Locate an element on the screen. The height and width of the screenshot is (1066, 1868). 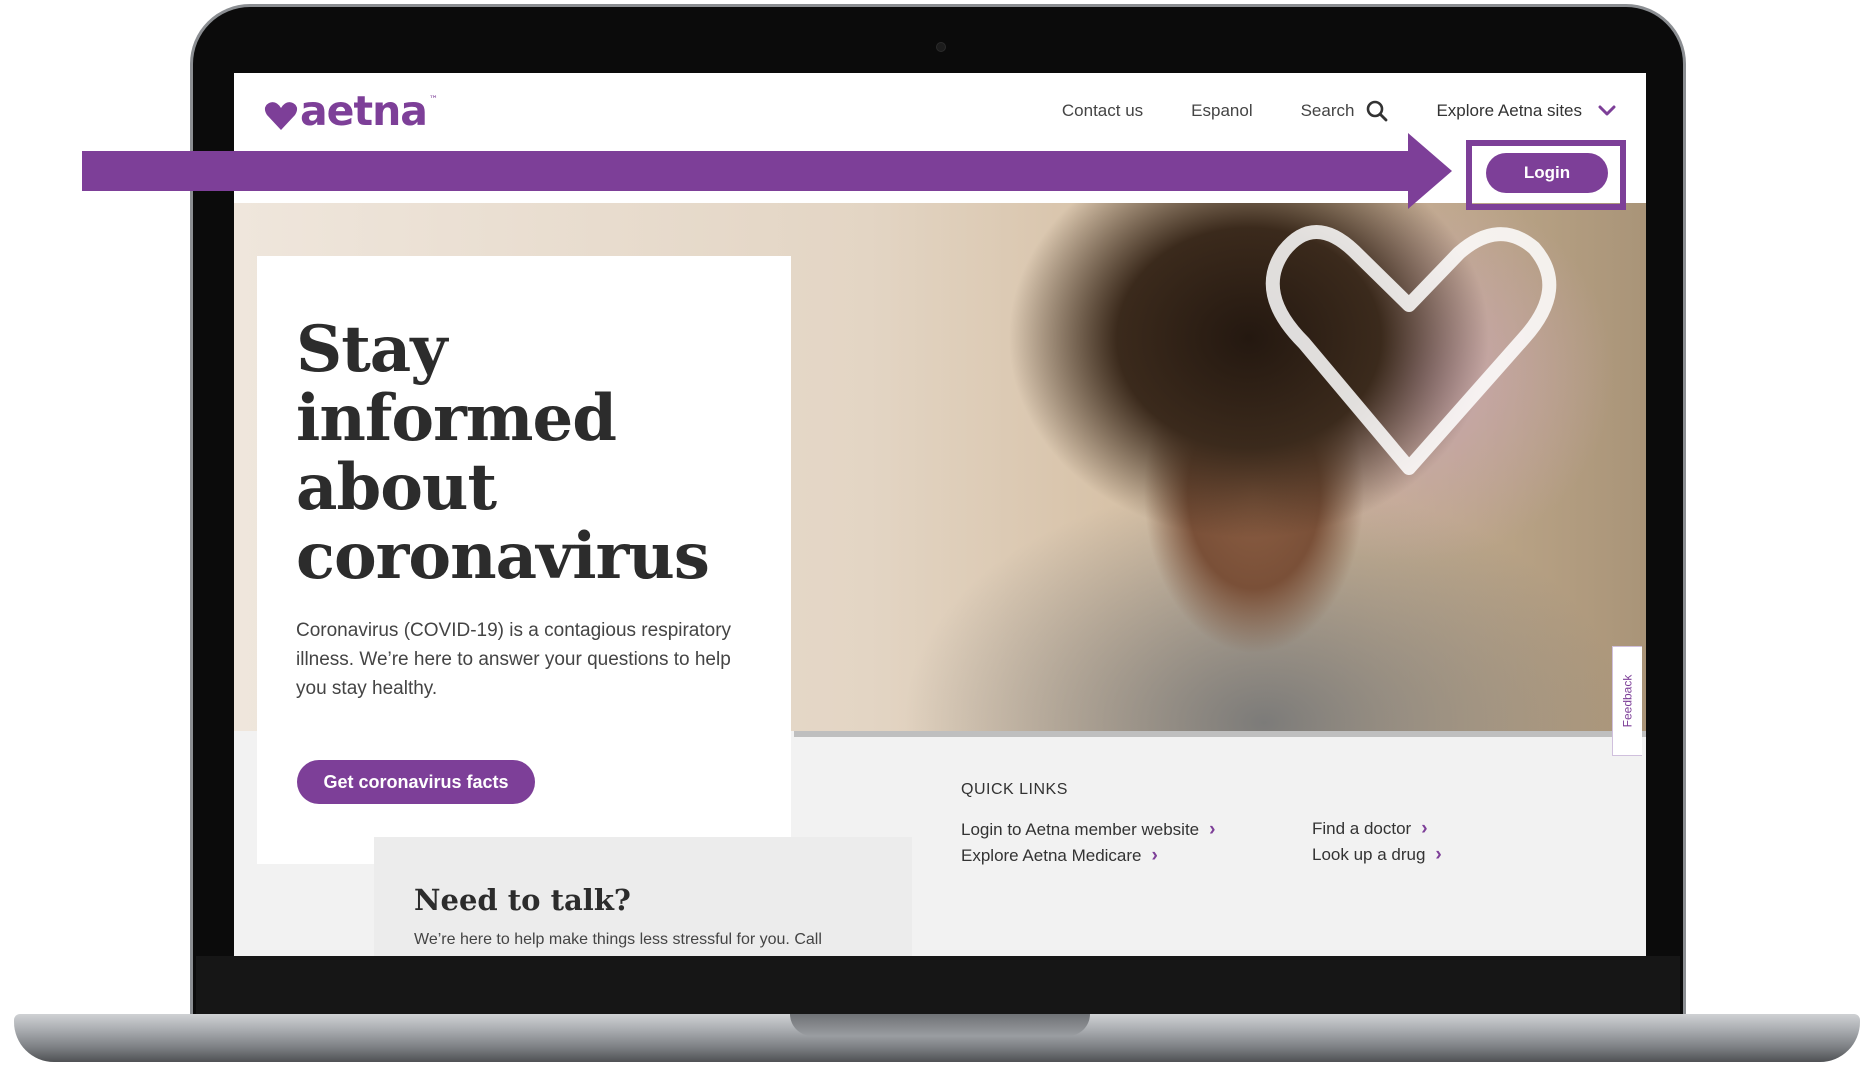
webcam-icon is located at coordinates (941, 47).